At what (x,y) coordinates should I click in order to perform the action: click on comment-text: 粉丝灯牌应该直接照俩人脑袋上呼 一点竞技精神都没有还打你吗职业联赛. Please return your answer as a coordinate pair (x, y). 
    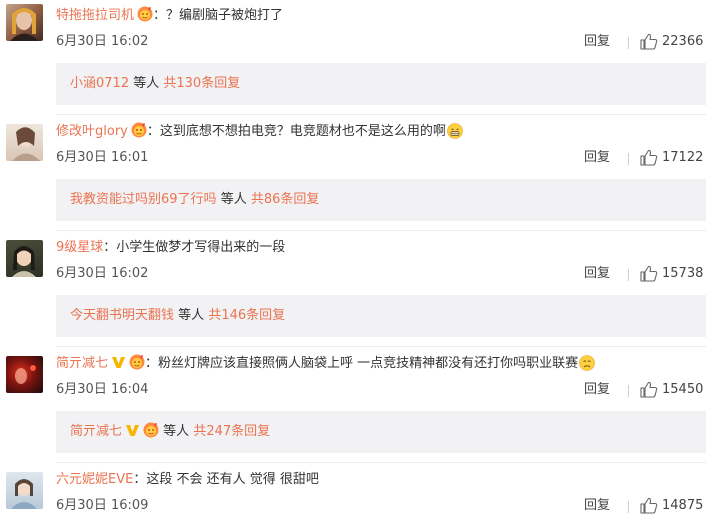
    Looking at the image, I should click on (368, 363).